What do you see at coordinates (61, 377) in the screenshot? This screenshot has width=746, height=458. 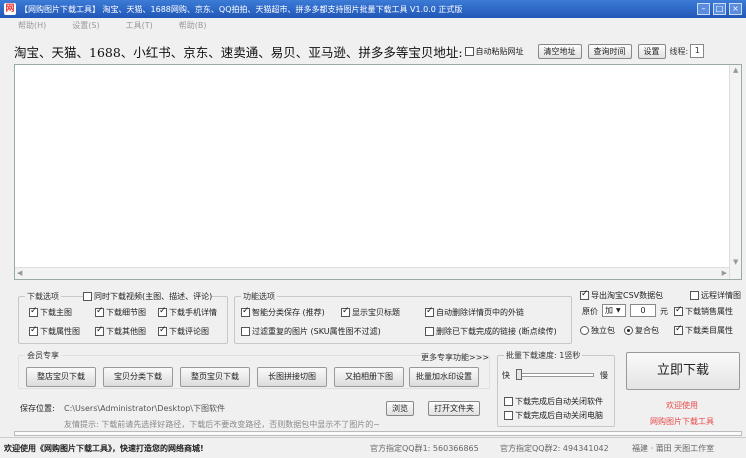 I see `shop-download-button: 整店宝贝下载` at bounding box center [61, 377].